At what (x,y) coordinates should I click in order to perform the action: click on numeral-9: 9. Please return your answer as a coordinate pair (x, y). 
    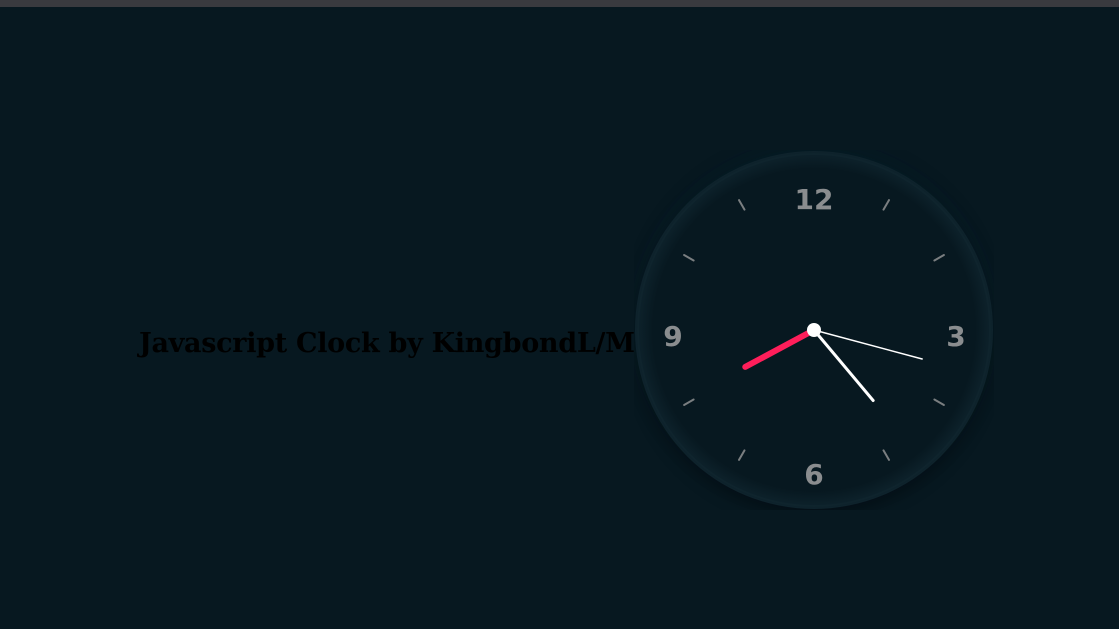
    Looking at the image, I should click on (672, 336).